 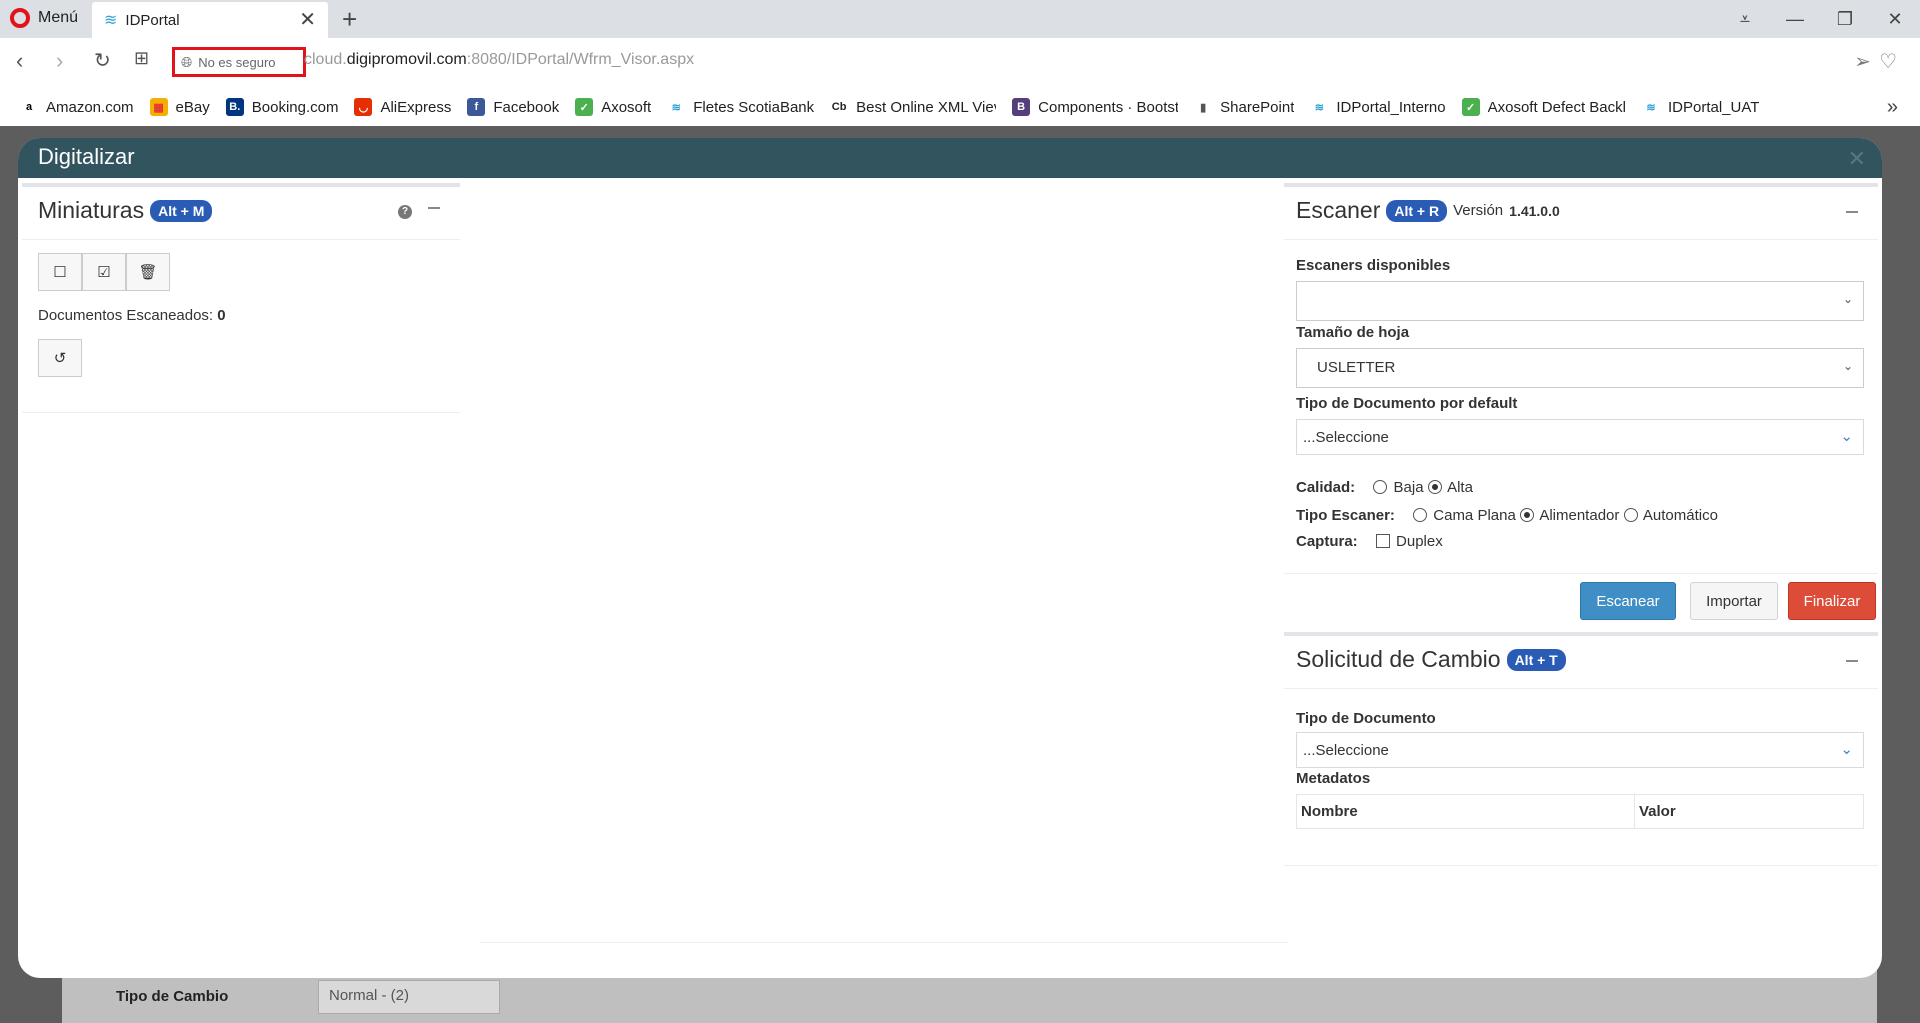 I want to click on forward-icon: ›, so click(x=59, y=61).